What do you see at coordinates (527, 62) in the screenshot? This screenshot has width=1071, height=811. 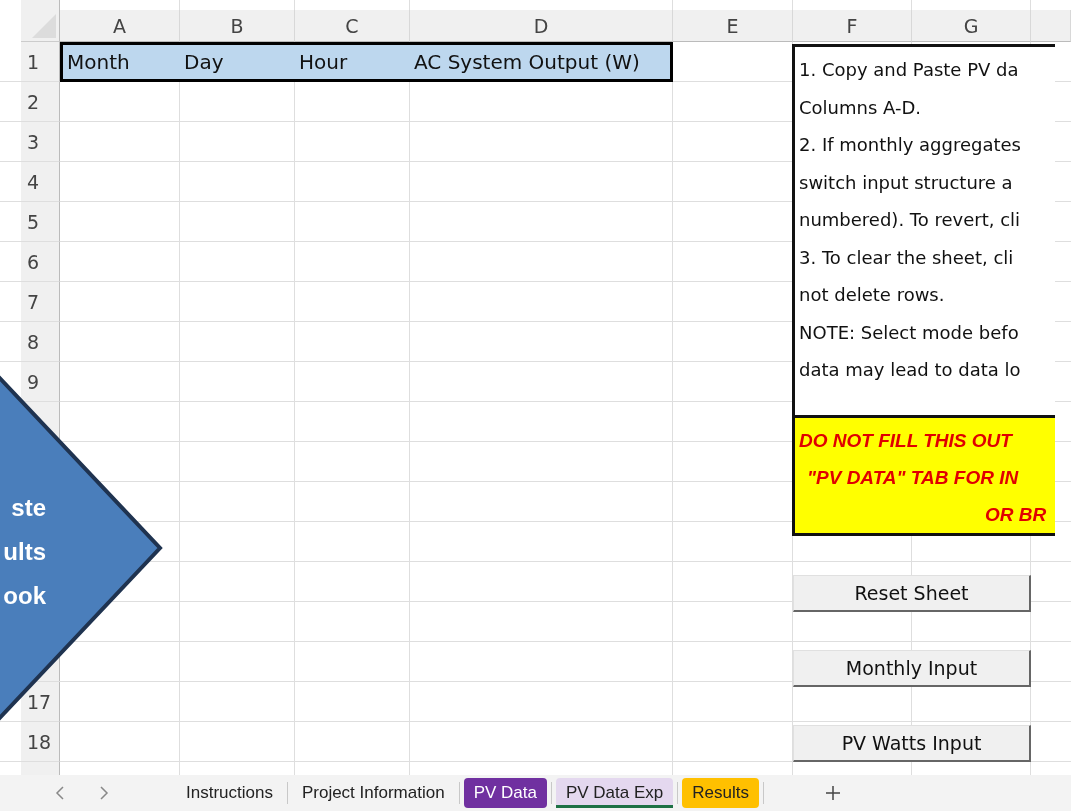 I see `table-cell: AC System Output (W)` at bounding box center [527, 62].